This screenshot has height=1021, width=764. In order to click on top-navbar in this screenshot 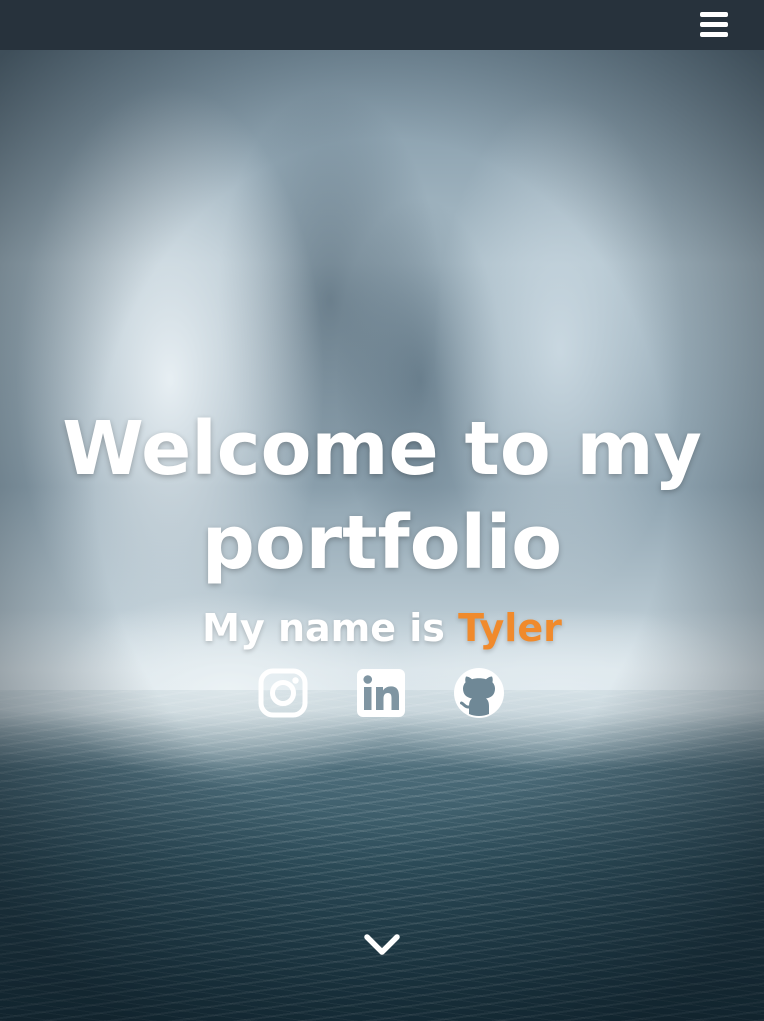, I will do `click(382, 25)`.